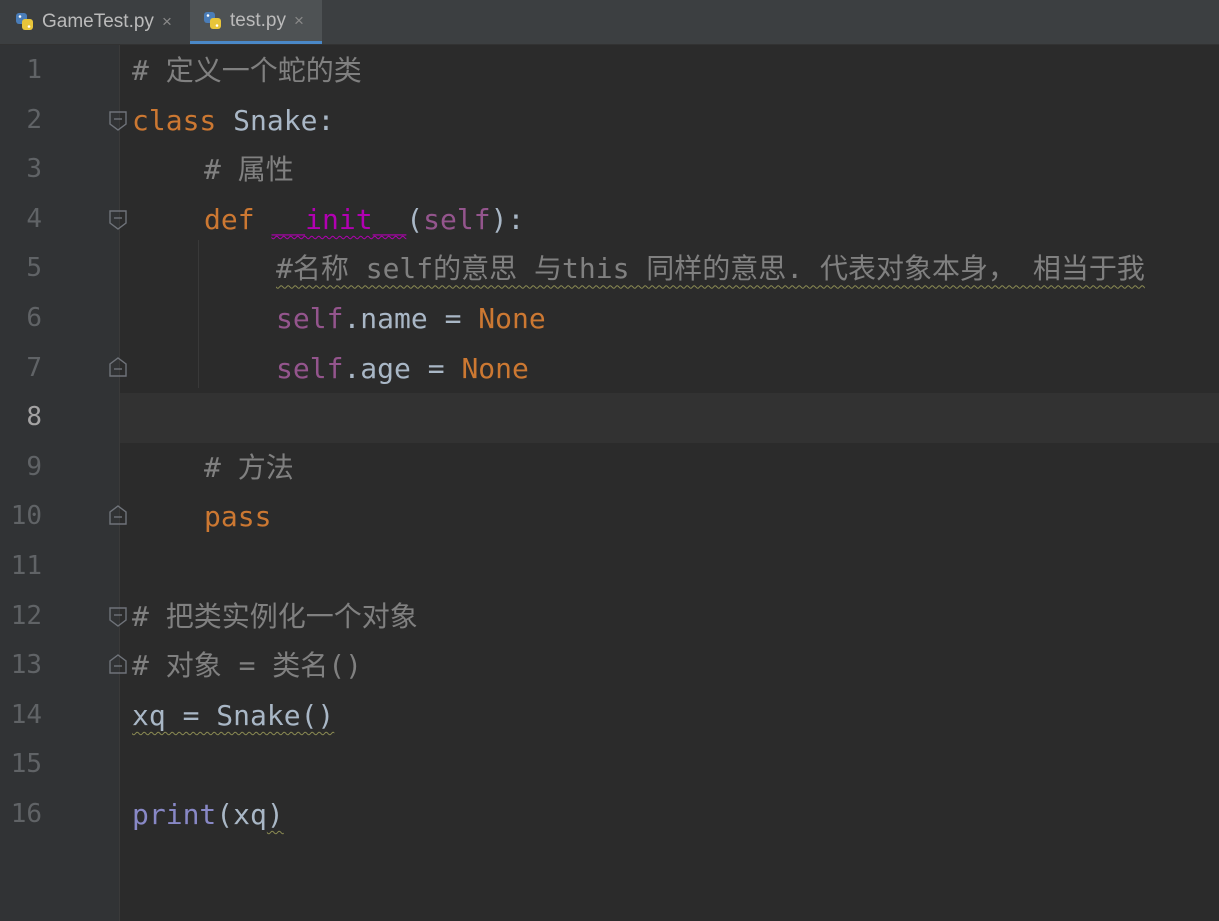 This screenshot has height=921, width=1219. I want to click on code-line: 10 pass, so click(609, 517).